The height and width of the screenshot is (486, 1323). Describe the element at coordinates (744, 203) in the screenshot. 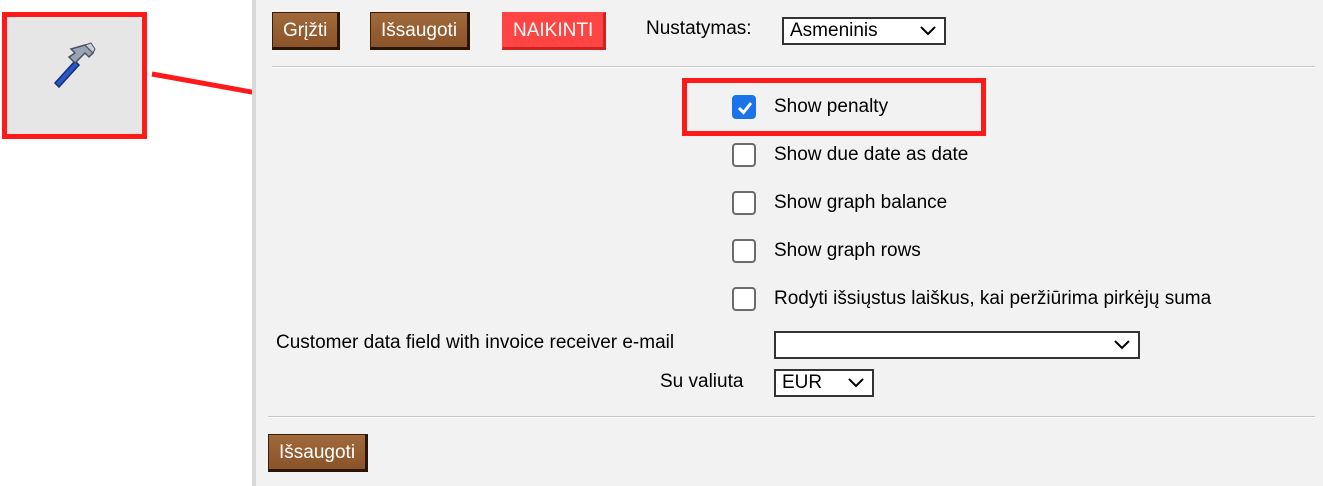

I see `show-graph-balance-checkbox` at that location.